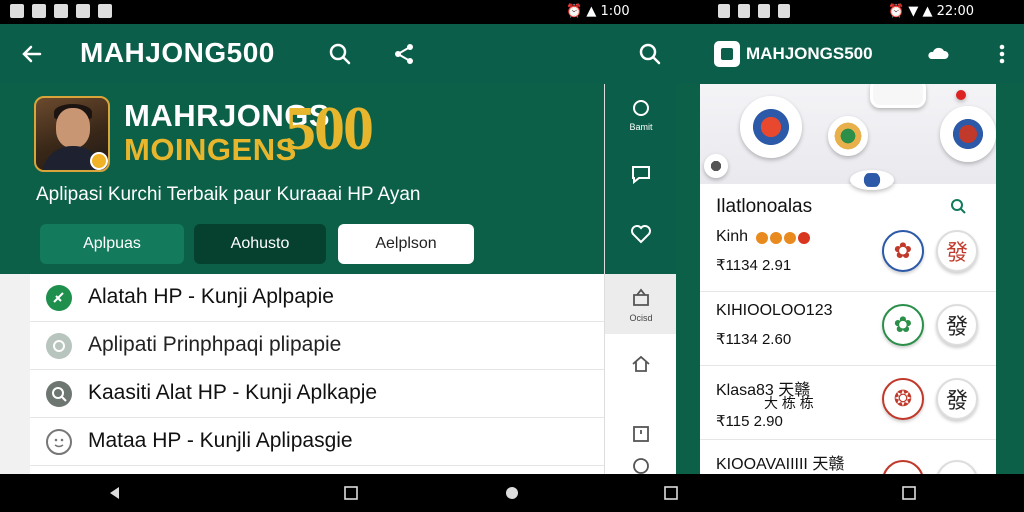  I want to click on rail-item-box: Ocisd, so click(640, 304).